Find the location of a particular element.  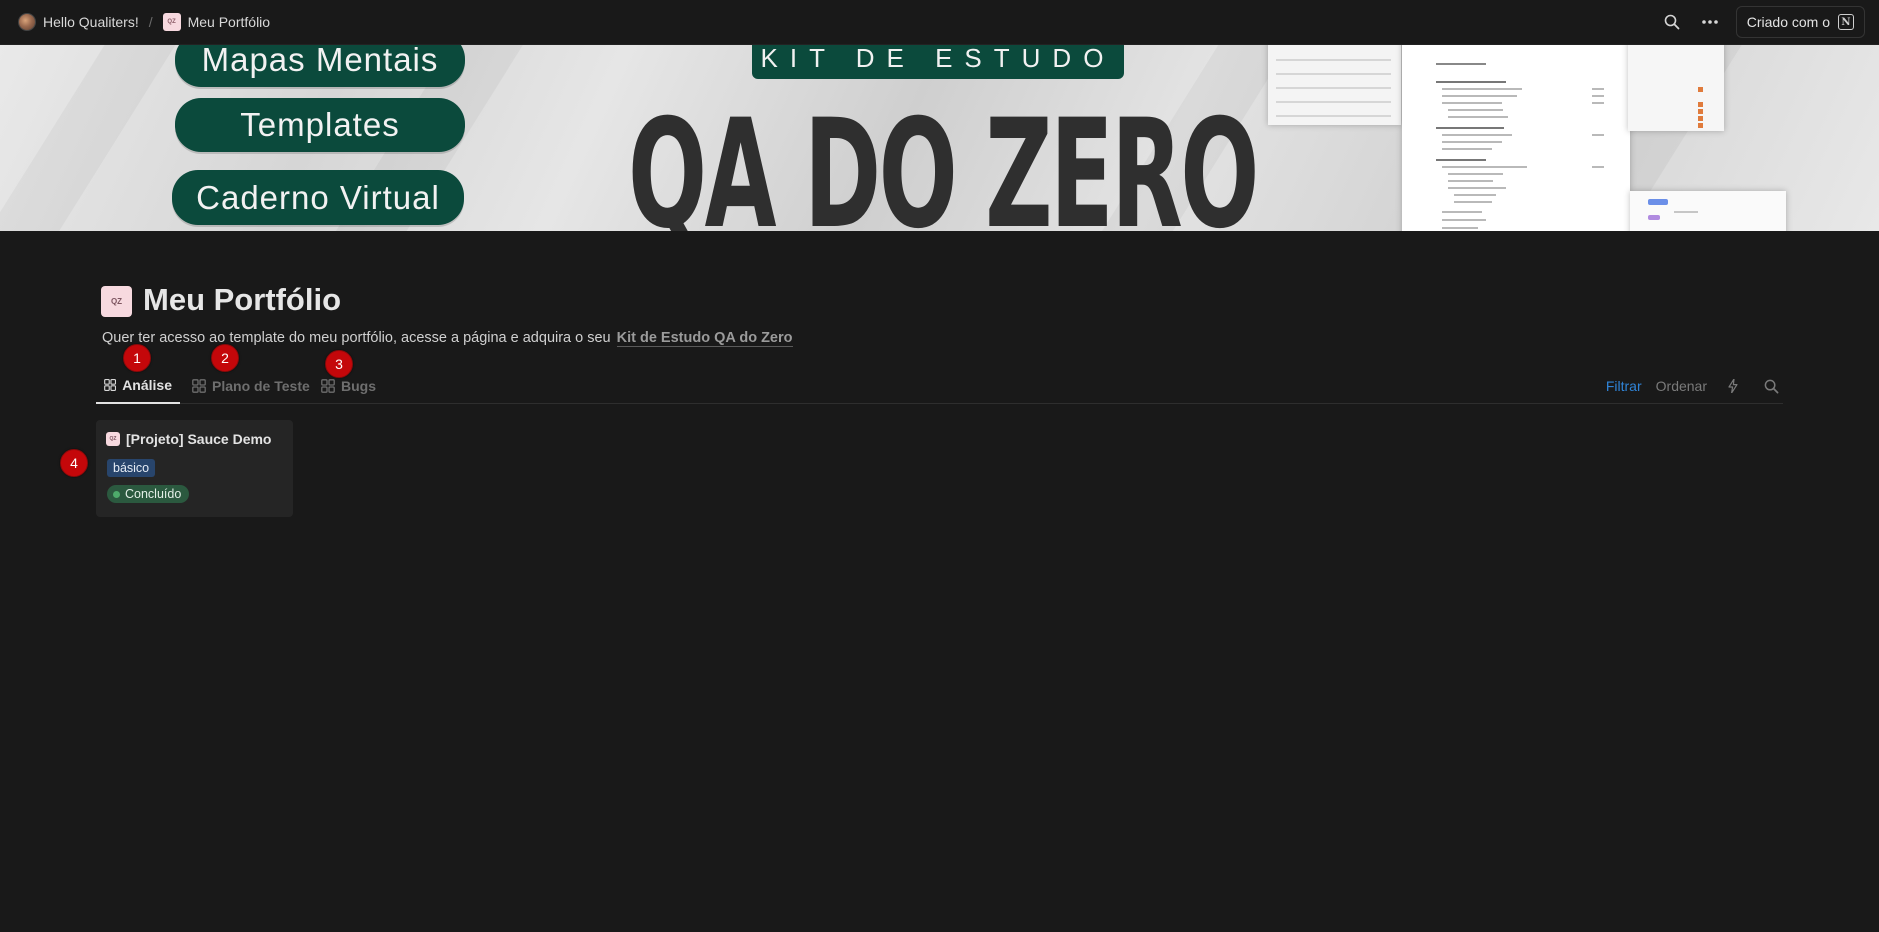

more-horizontal-icon is located at coordinates (1710, 22).